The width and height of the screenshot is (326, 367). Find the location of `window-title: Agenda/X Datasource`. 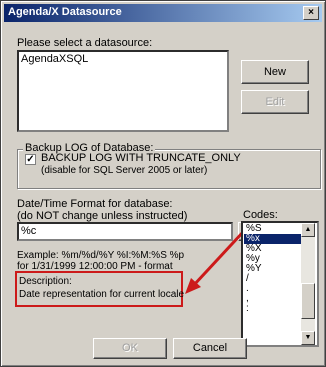

window-title: Agenda/X Datasource is located at coordinates (65, 12).